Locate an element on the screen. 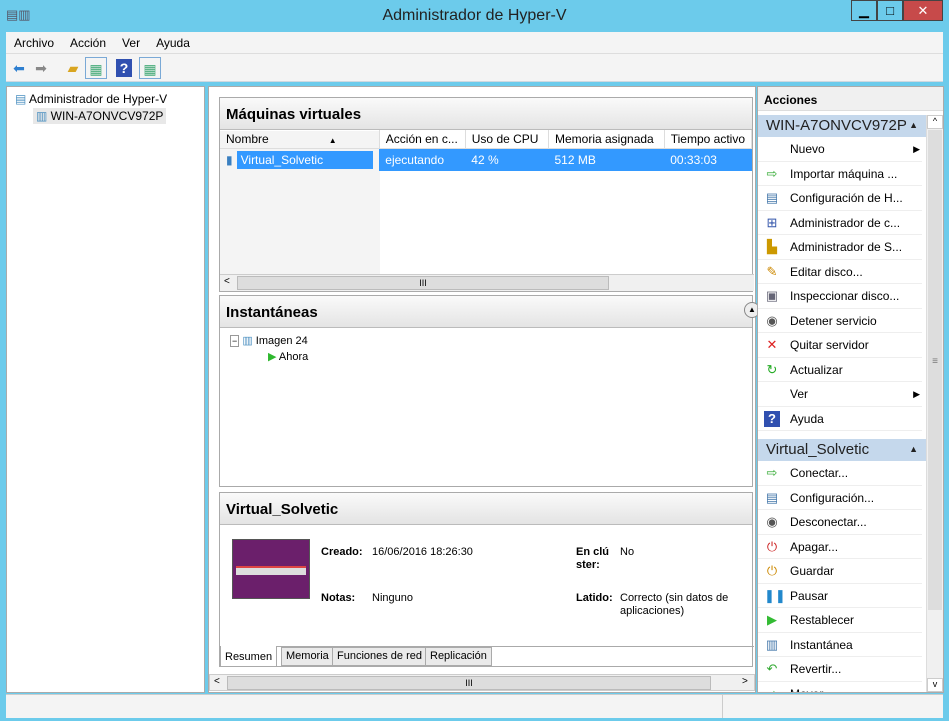 Image resolution: width=949 pixels, height=721 pixels. action-label: Ayuda is located at coordinates (807, 418).